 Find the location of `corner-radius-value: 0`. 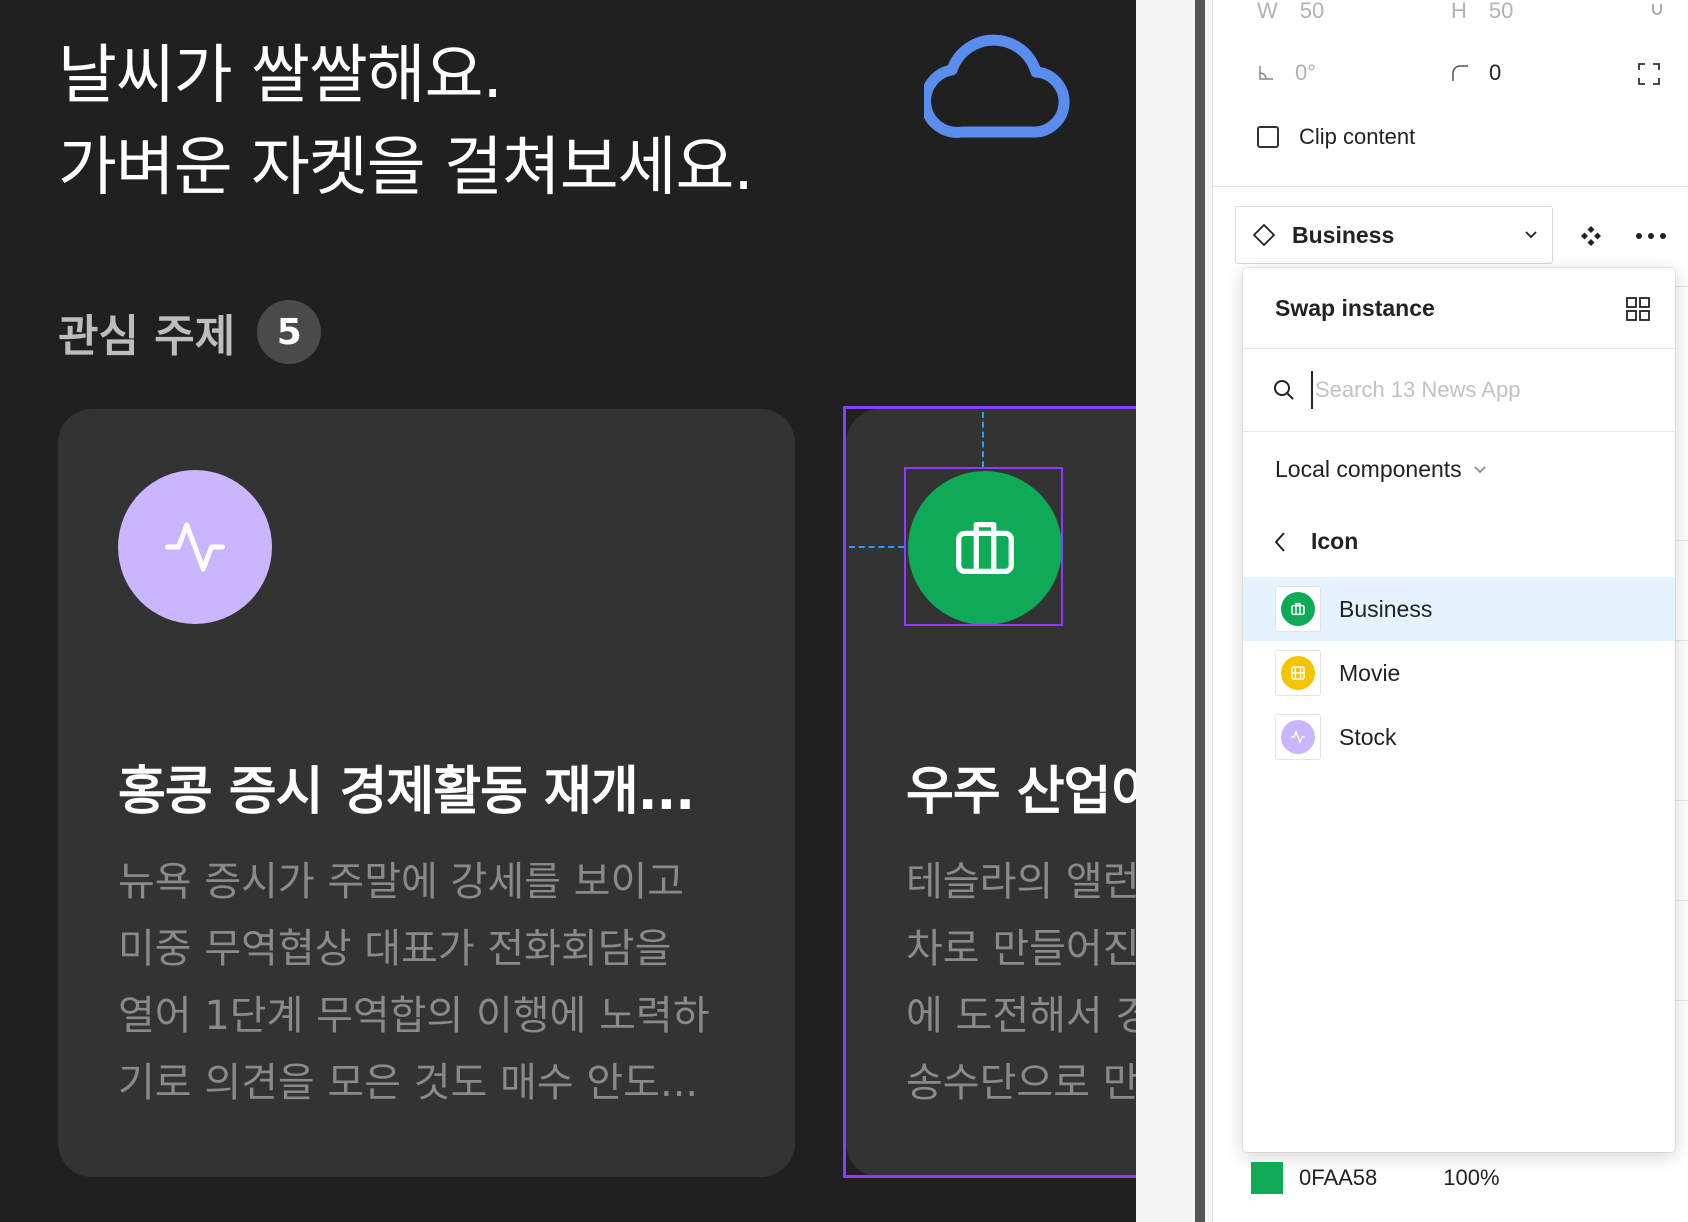

corner-radius-value: 0 is located at coordinates (1495, 72).